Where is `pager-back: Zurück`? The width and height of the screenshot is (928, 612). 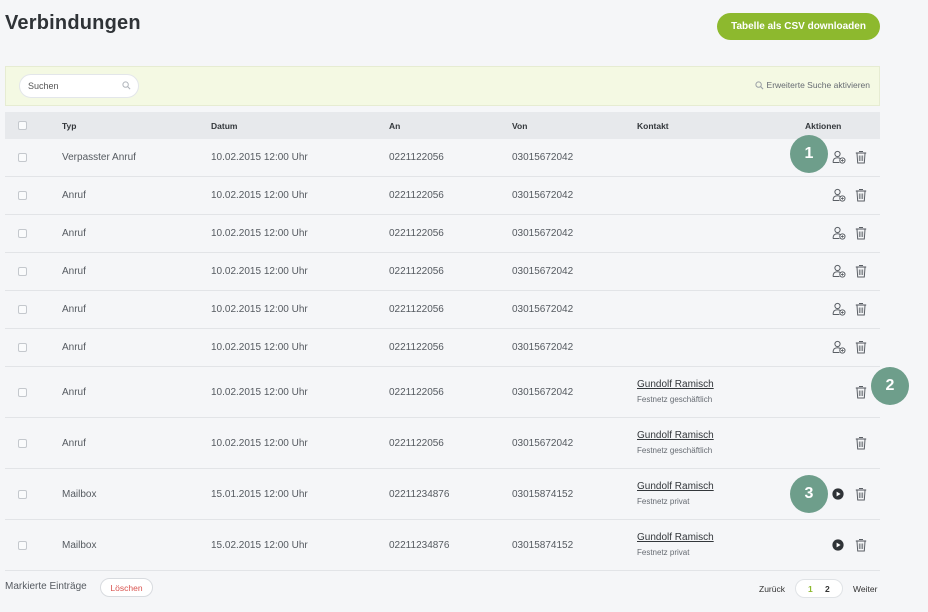 pager-back: Zurück is located at coordinates (772, 589).